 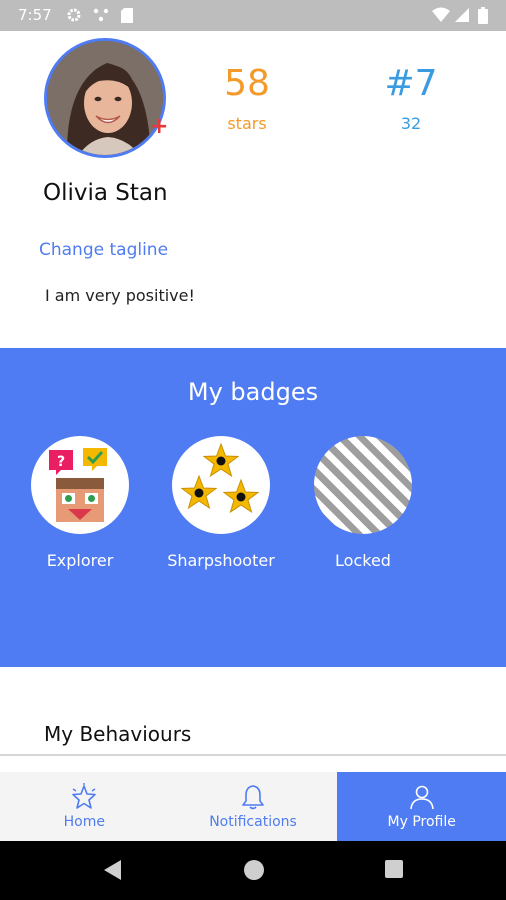 I want to click on bottom-nav: Home Notifications My Profile, so click(x=253, y=806).